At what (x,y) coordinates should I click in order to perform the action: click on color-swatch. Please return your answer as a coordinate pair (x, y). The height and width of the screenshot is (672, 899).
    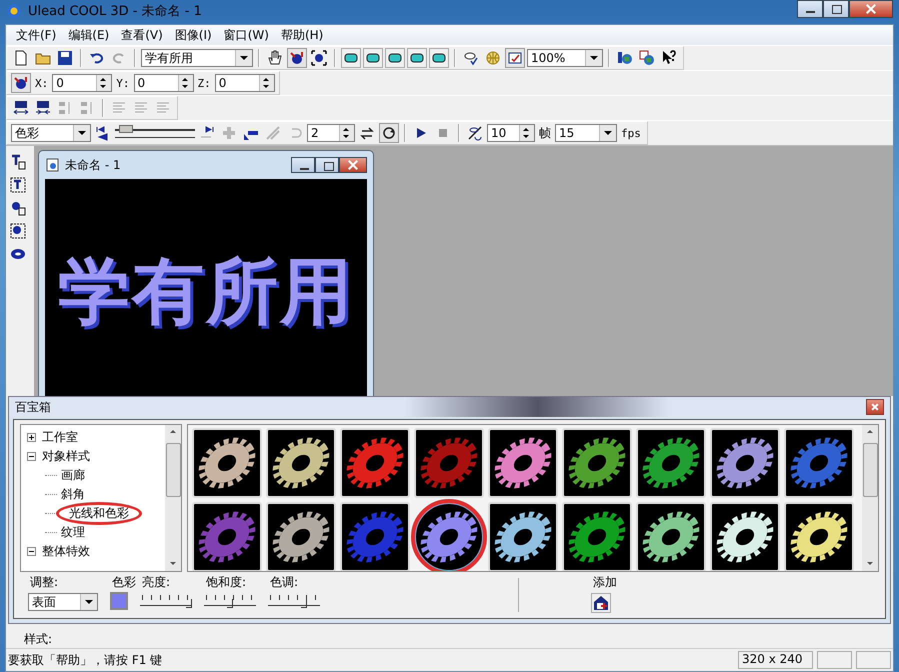
    Looking at the image, I should click on (119, 601).